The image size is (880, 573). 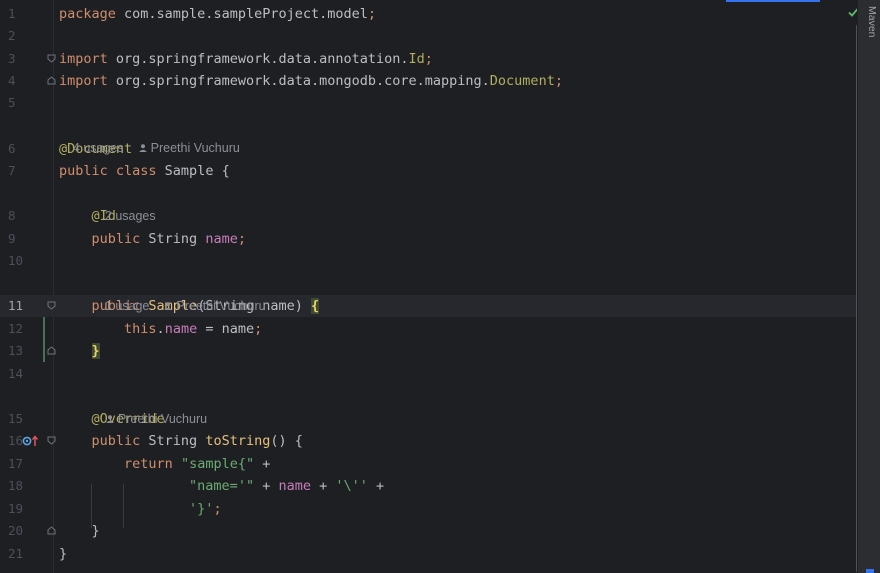 What do you see at coordinates (428, 239) in the screenshot?
I see `code-line: 9 public String name;` at bounding box center [428, 239].